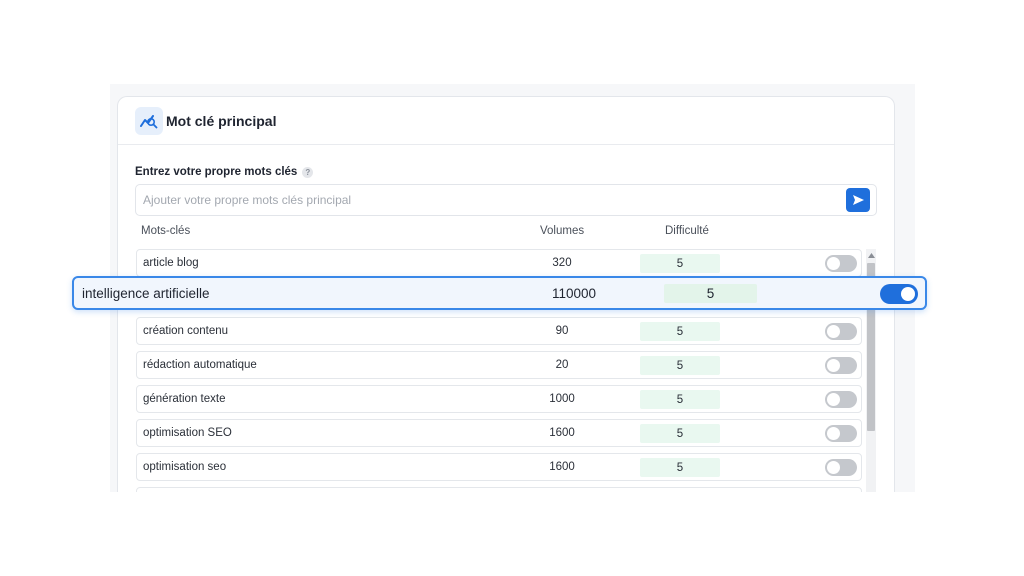  What do you see at coordinates (185, 467) in the screenshot?
I see `row-keyword: optimisation seo` at bounding box center [185, 467].